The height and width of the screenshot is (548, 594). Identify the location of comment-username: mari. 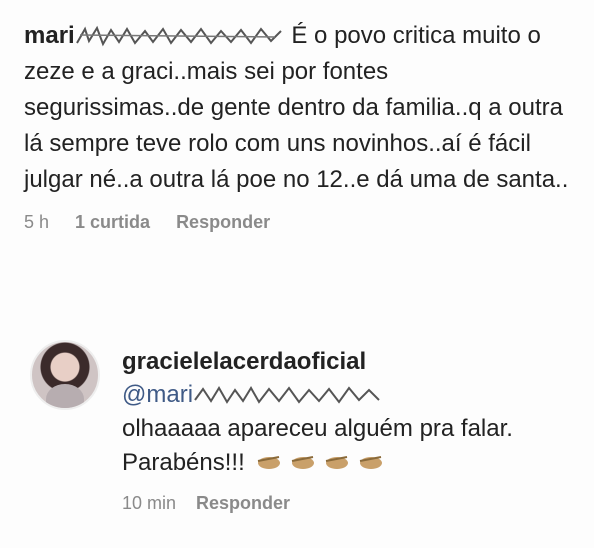
(49, 35).